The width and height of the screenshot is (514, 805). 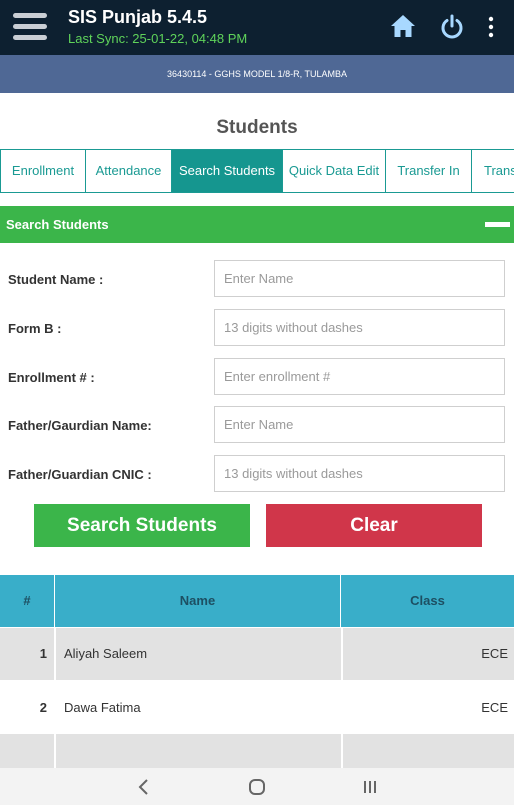 What do you see at coordinates (359, 327) in the screenshot?
I see `form-b-input` at bounding box center [359, 327].